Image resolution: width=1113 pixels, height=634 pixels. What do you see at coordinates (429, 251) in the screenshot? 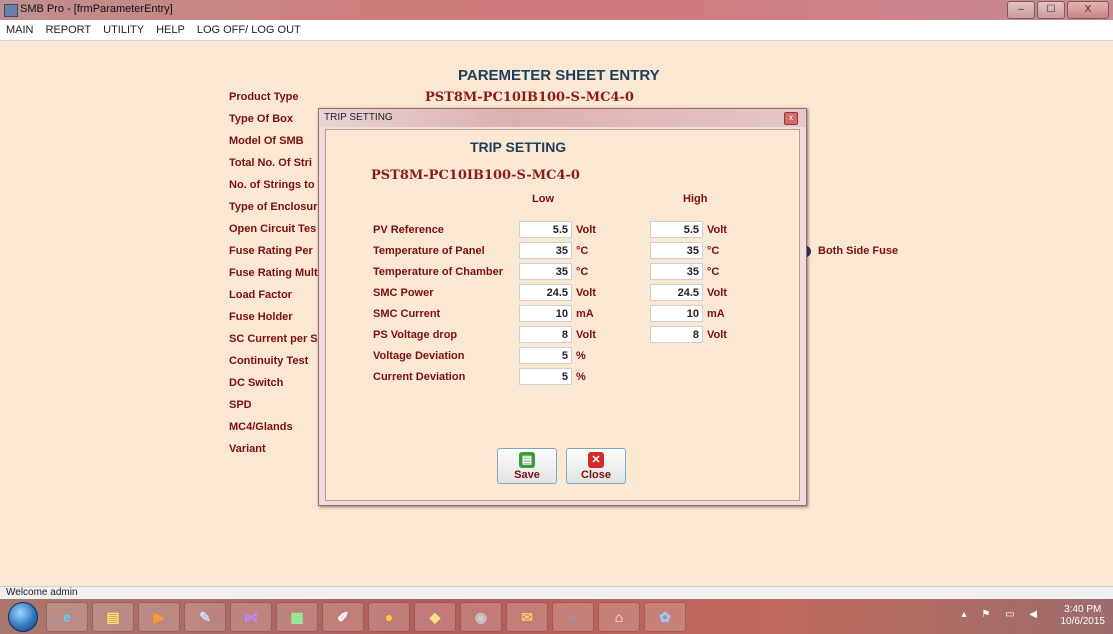
I see `row-label: Temperature of Panel` at bounding box center [429, 251].